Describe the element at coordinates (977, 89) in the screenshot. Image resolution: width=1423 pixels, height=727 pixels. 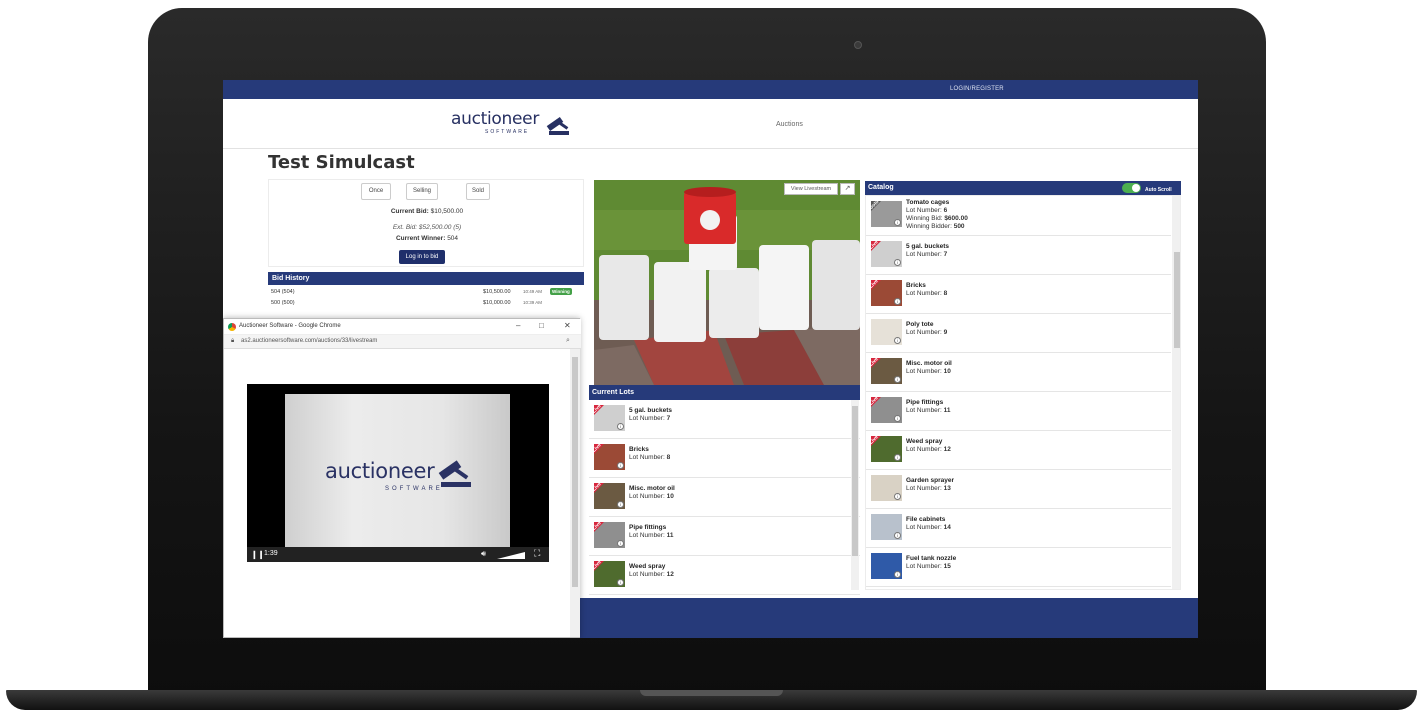
I see `login-register-link: LOGIN/REGISTER` at that location.